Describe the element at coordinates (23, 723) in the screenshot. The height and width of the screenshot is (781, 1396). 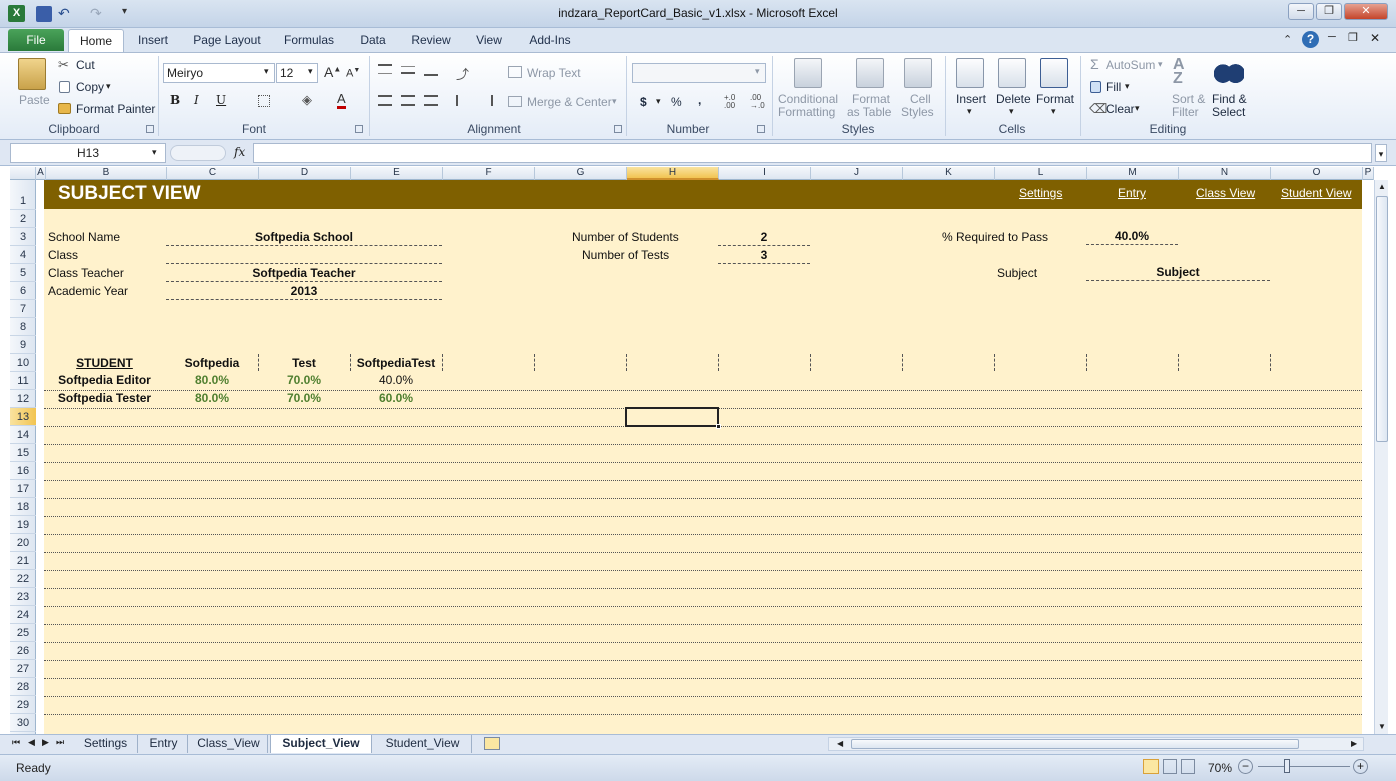
I see `row-header: 30` at that location.